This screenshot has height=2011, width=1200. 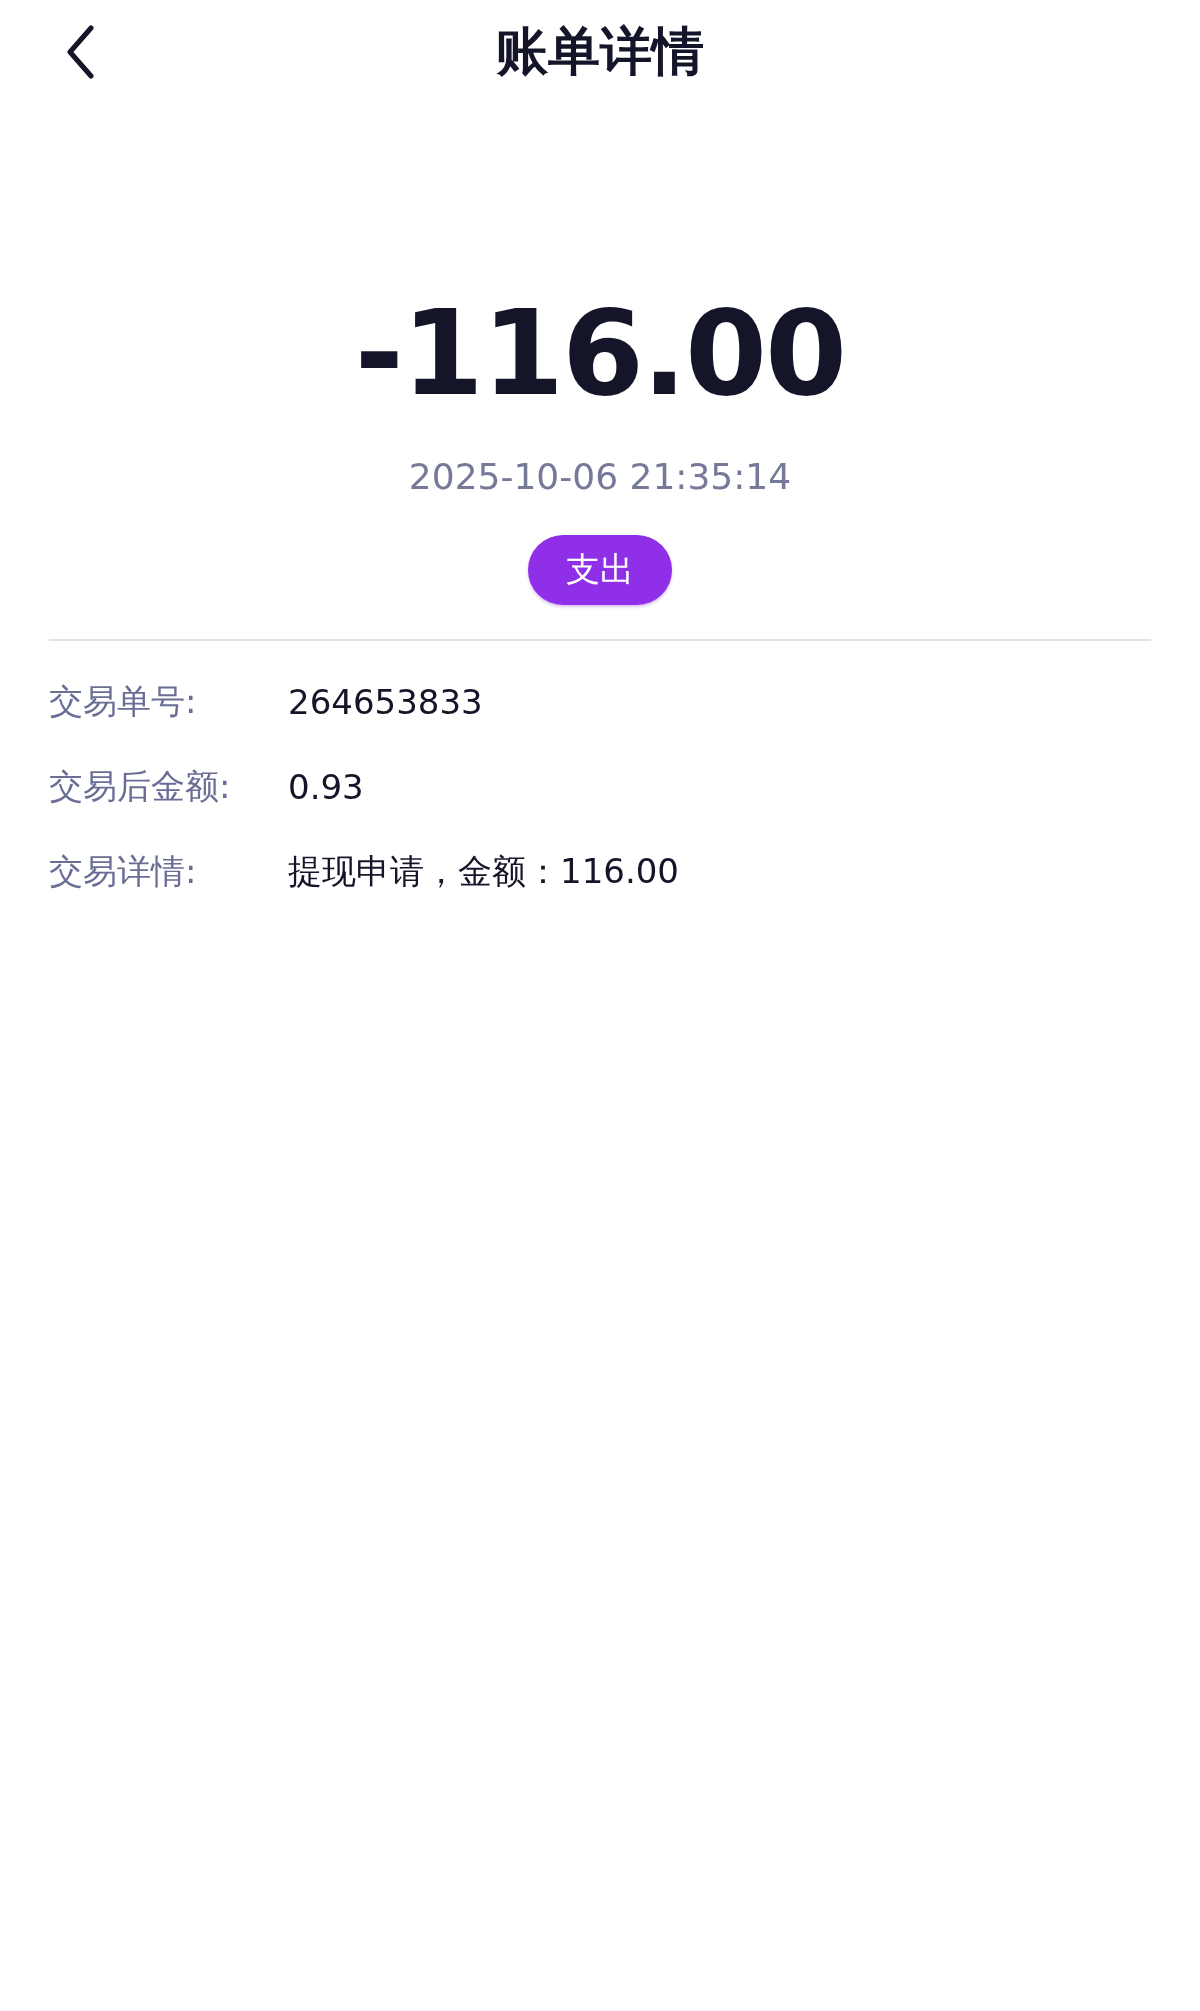 I want to click on transaction-time: 2025-10-06 21:35:14, so click(x=600, y=476).